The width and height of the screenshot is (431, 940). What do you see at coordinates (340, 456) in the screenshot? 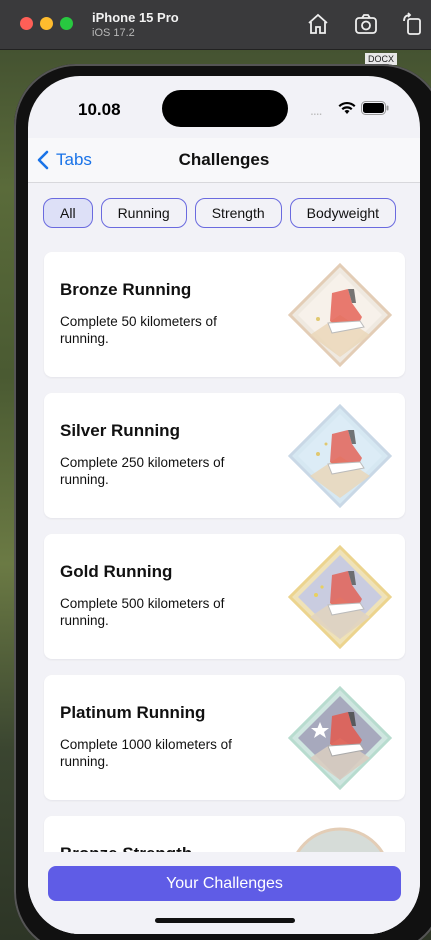
I see `silver-running-badge-icon` at bounding box center [340, 456].